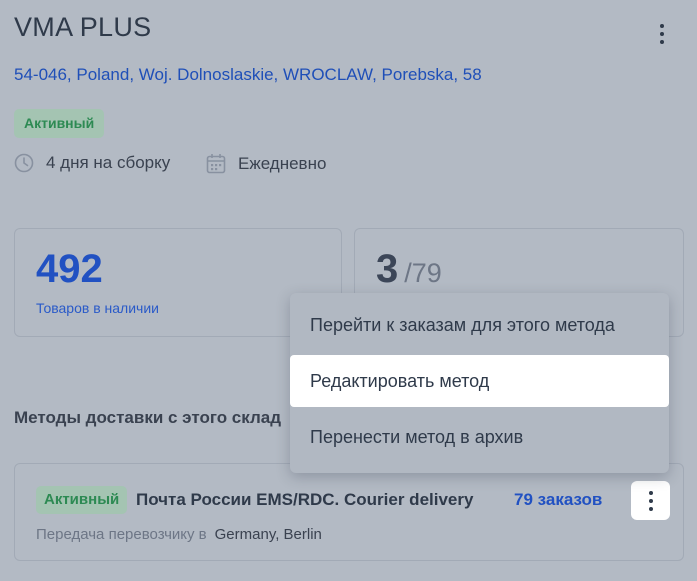 The width and height of the screenshot is (697, 581). What do you see at coordinates (479, 325) in the screenshot?
I see `menu-item-go-to-orders: Перейти к заказам для этого метода` at bounding box center [479, 325].